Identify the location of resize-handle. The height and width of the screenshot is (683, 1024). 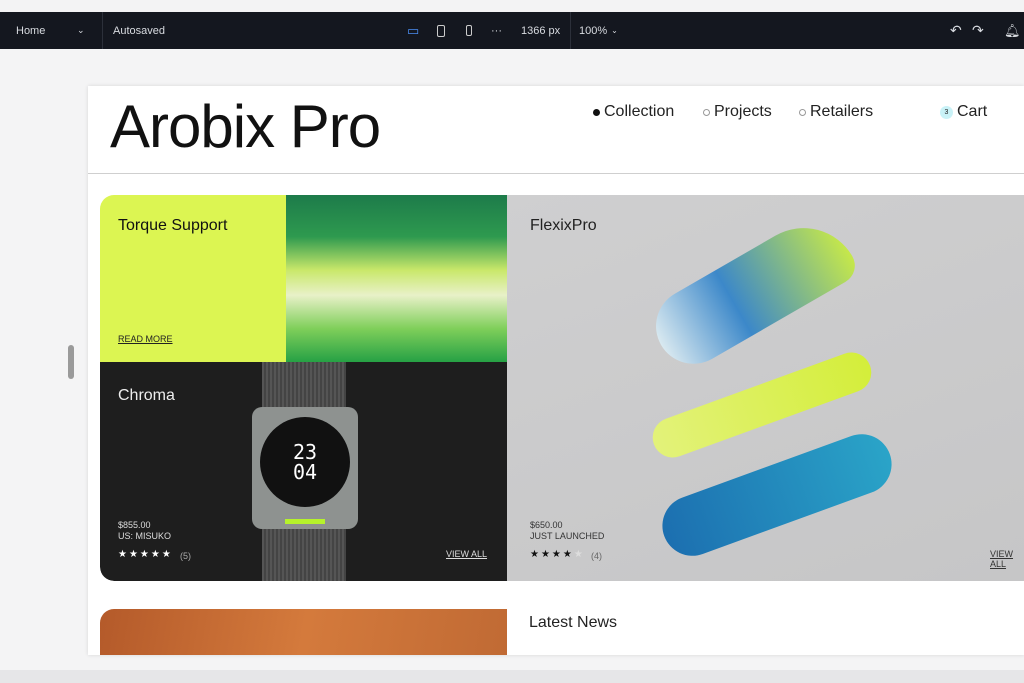
(71, 362).